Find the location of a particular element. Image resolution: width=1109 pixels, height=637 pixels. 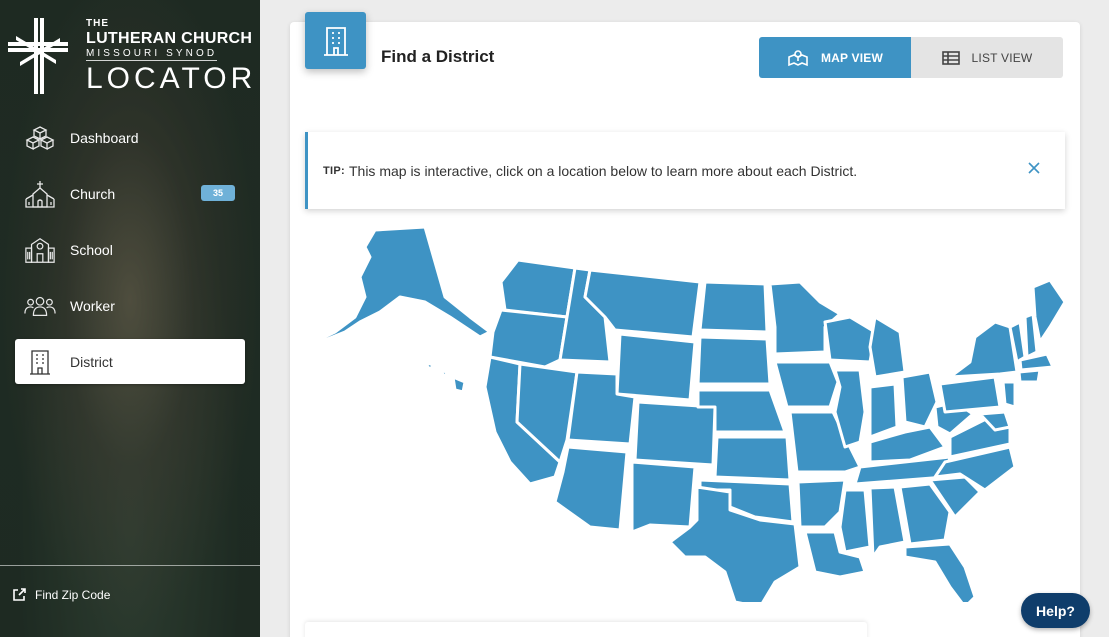

map-icon is located at coordinates (798, 57).